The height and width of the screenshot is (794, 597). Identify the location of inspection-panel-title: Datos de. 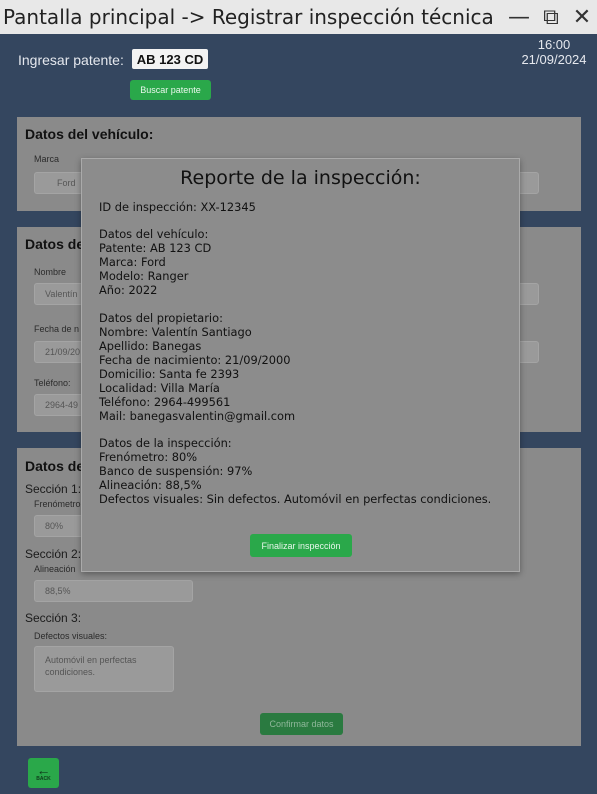
(55, 466).